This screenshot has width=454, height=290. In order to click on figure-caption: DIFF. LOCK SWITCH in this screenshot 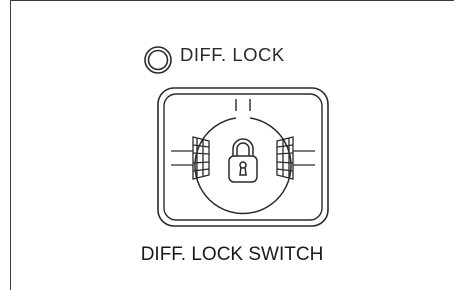, I will do `click(232, 254)`.